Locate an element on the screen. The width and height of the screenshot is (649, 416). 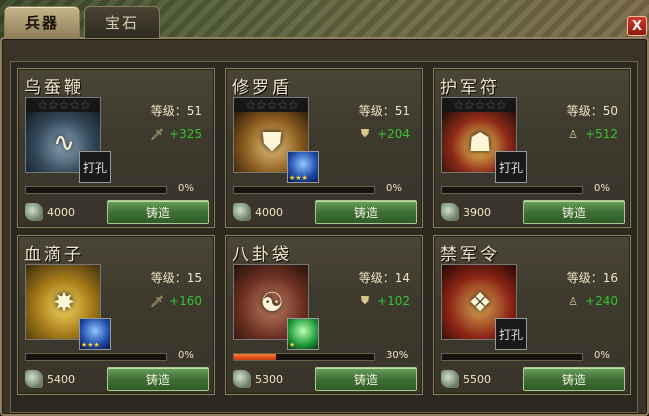
progress-percent: 30% is located at coordinates (397, 355).